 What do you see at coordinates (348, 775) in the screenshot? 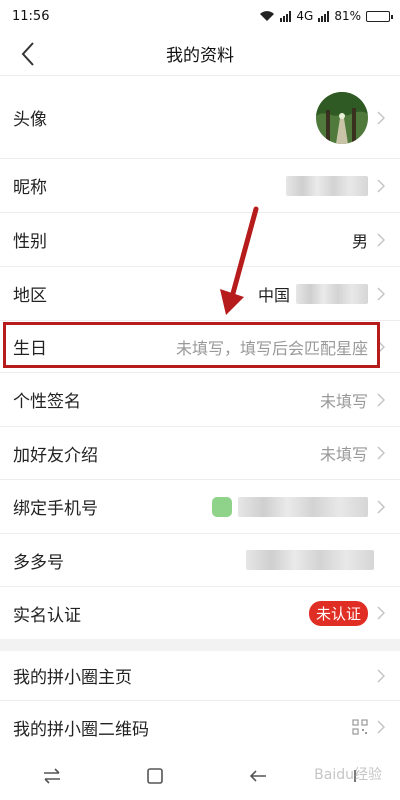
I see `watermark: Baidu经验` at bounding box center [348, 775].